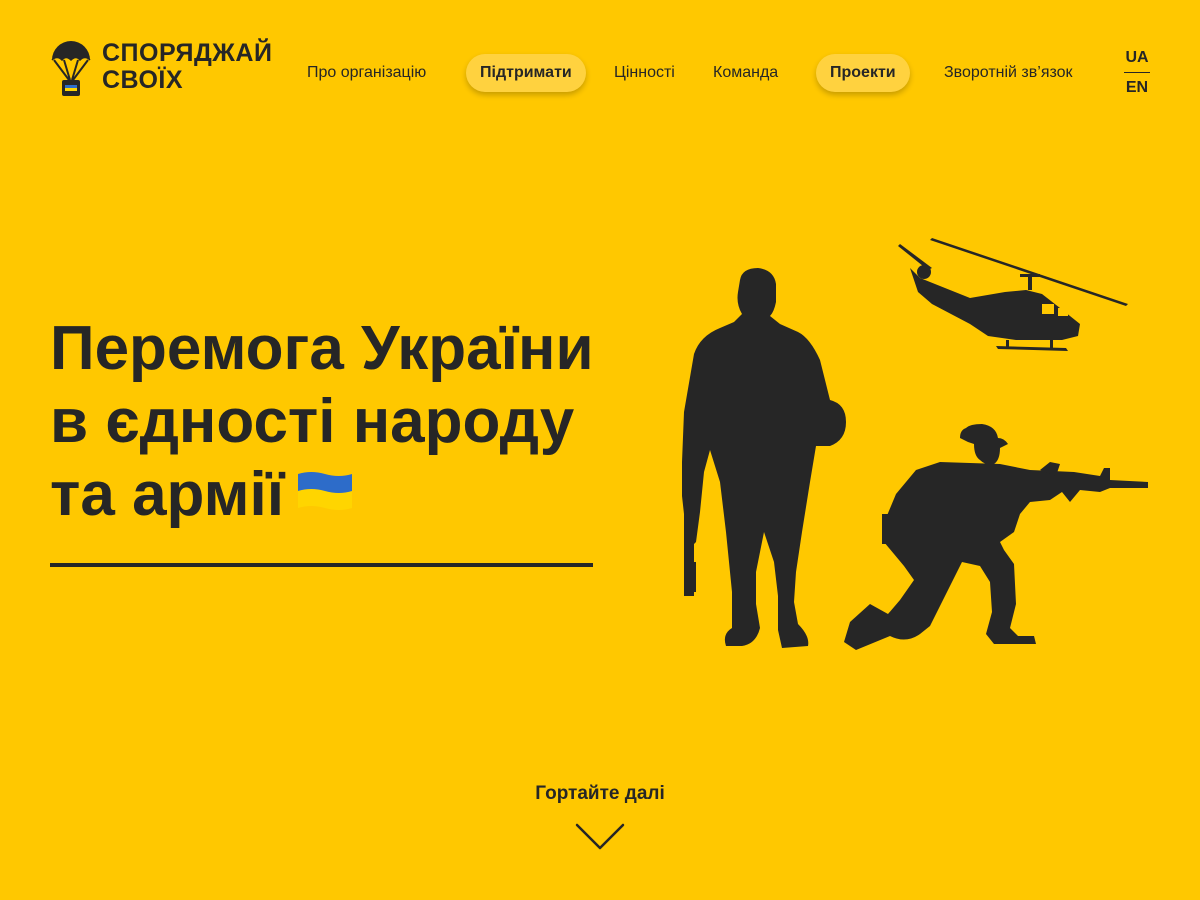 The height and width of the screenshot is (900, 1200). I want to click on language-switcher: UA EN, so click(1137, 73).